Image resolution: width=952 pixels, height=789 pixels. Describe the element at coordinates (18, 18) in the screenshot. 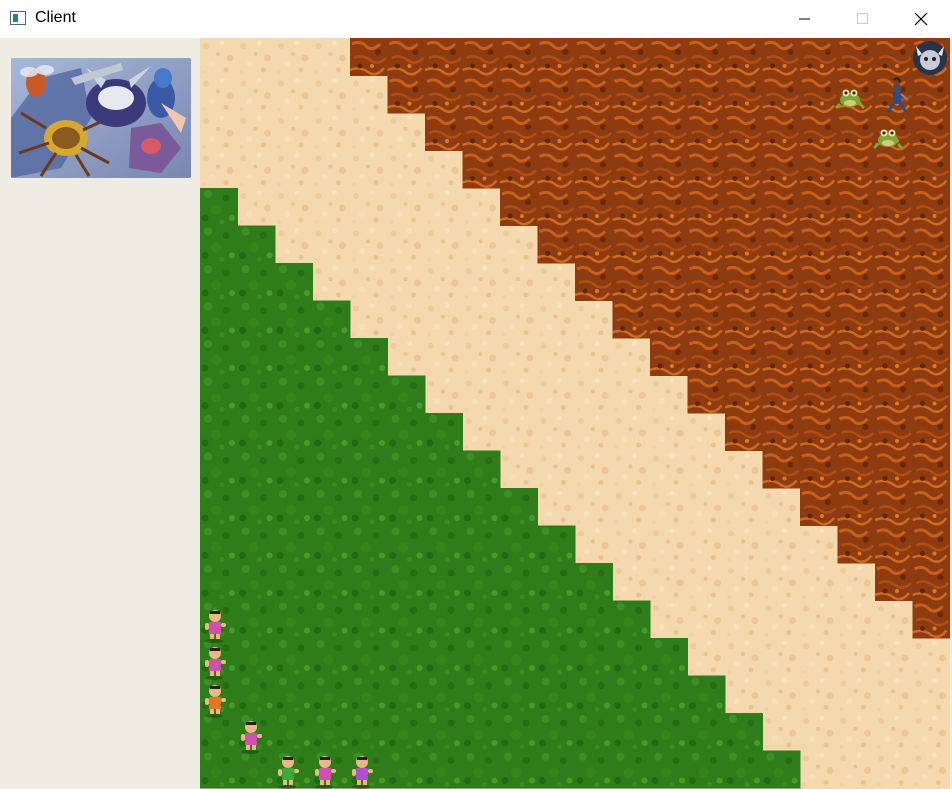

I see `app-window-icon` at that location.